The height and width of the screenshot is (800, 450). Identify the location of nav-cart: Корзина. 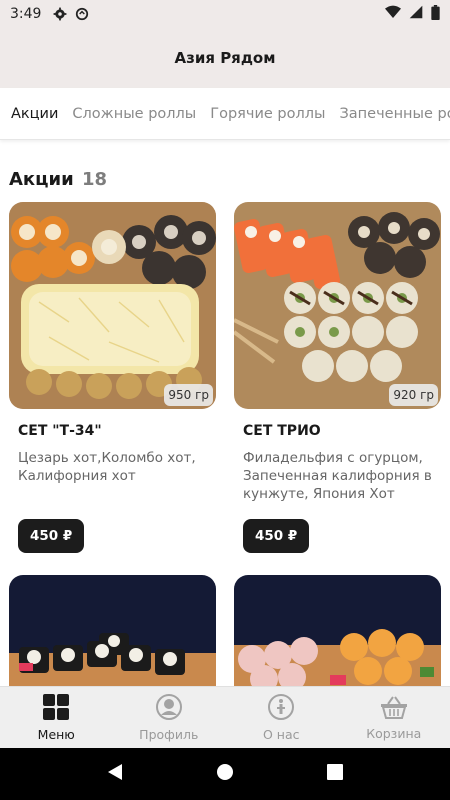
(394, 717).